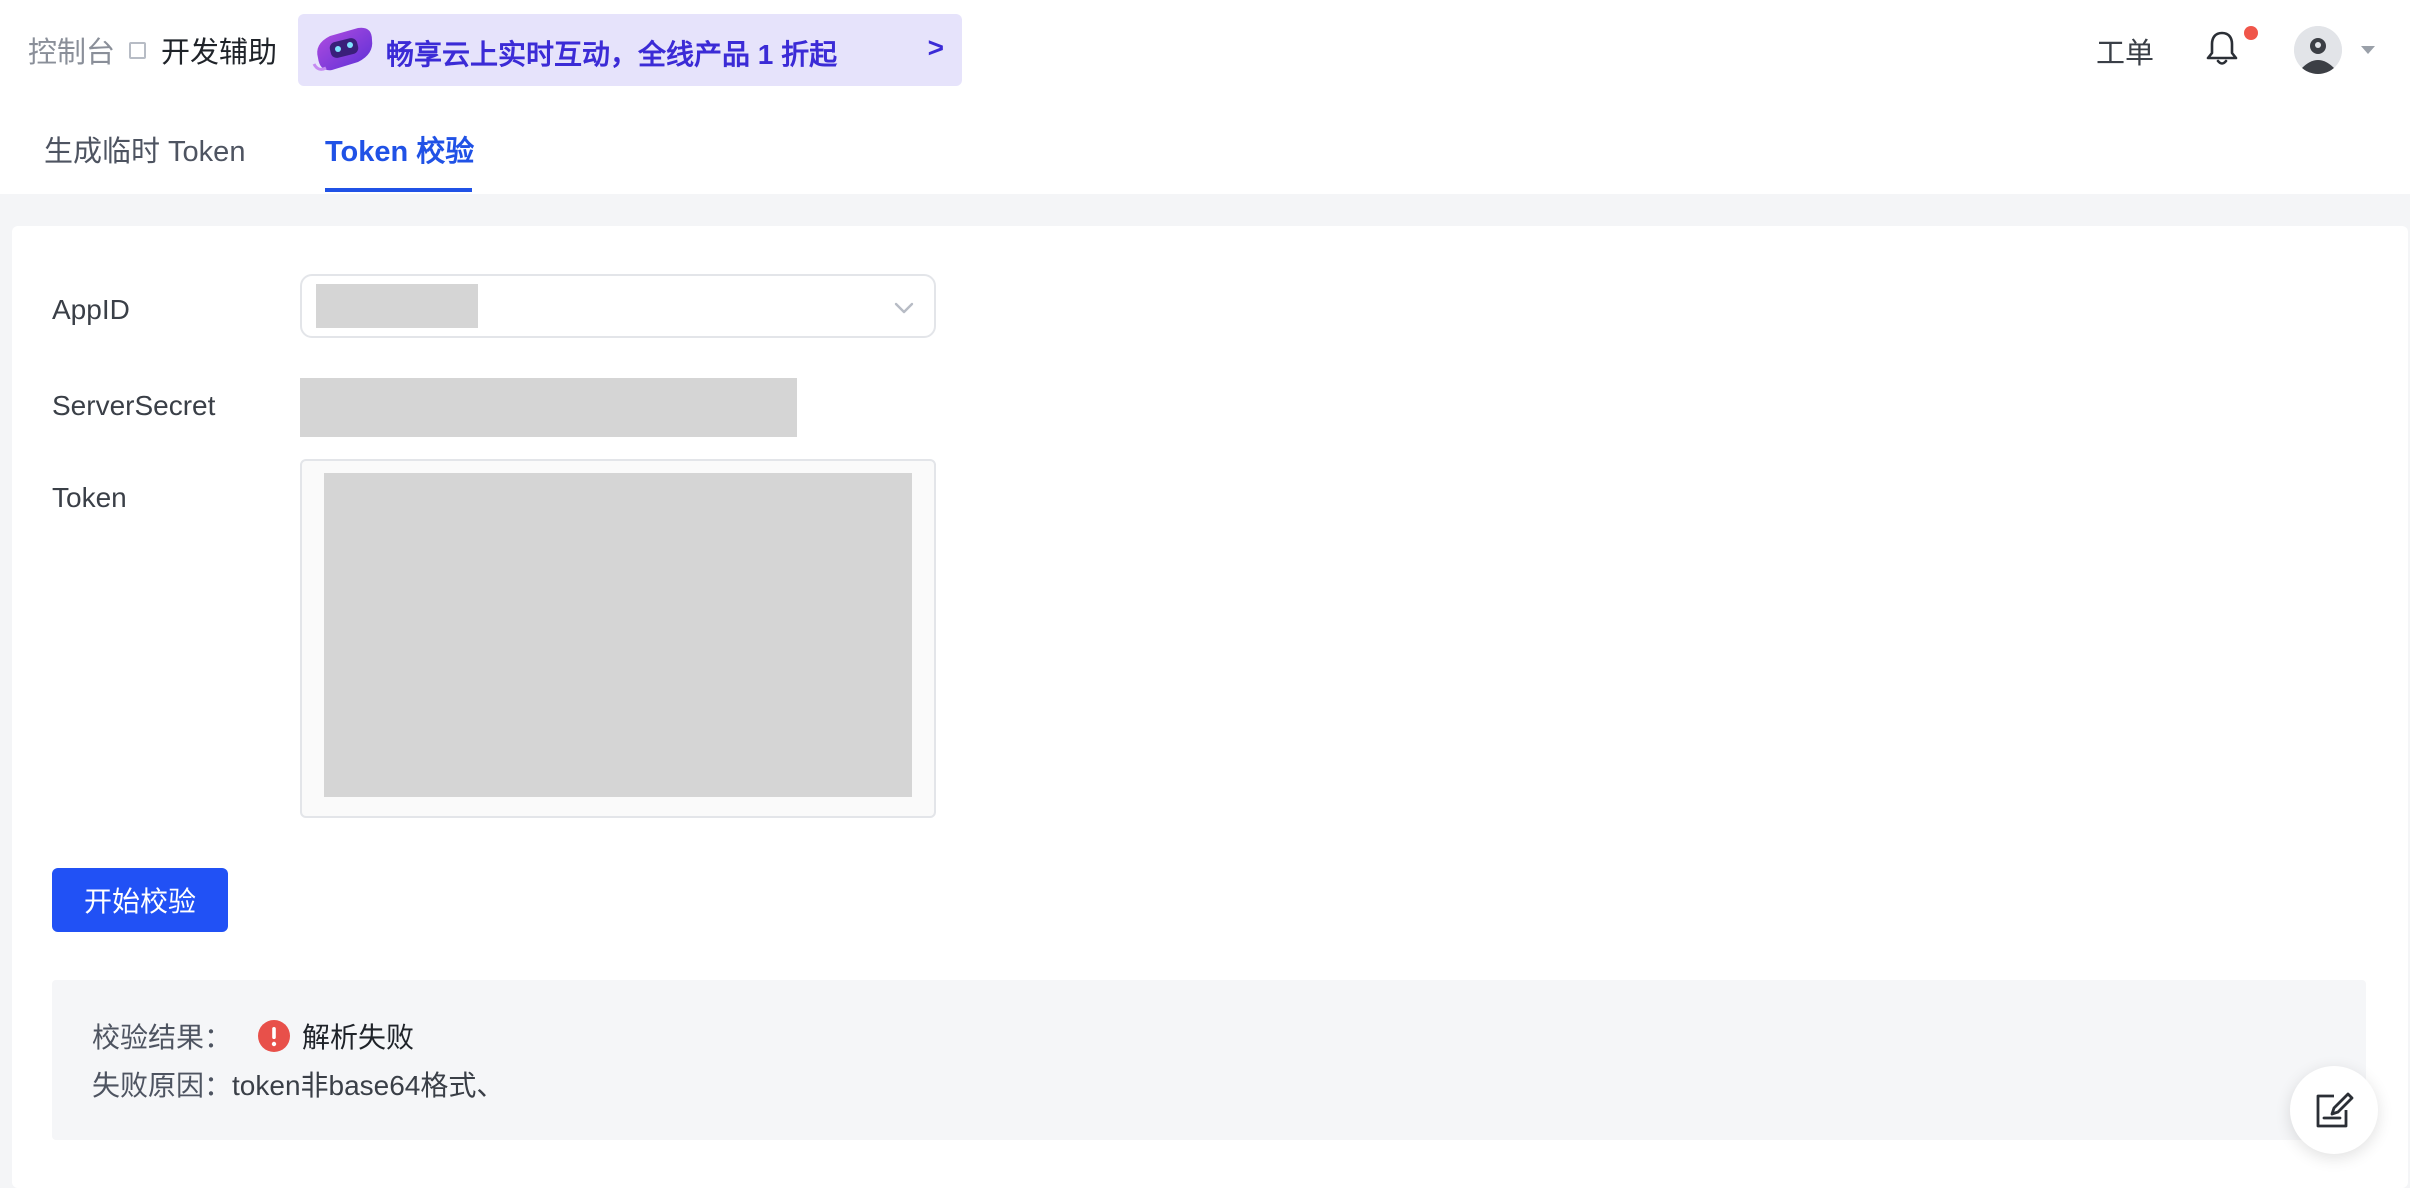  Describe the element at coordinates (2251, 33) in the screenshot. I see `notification-dot` at that location.